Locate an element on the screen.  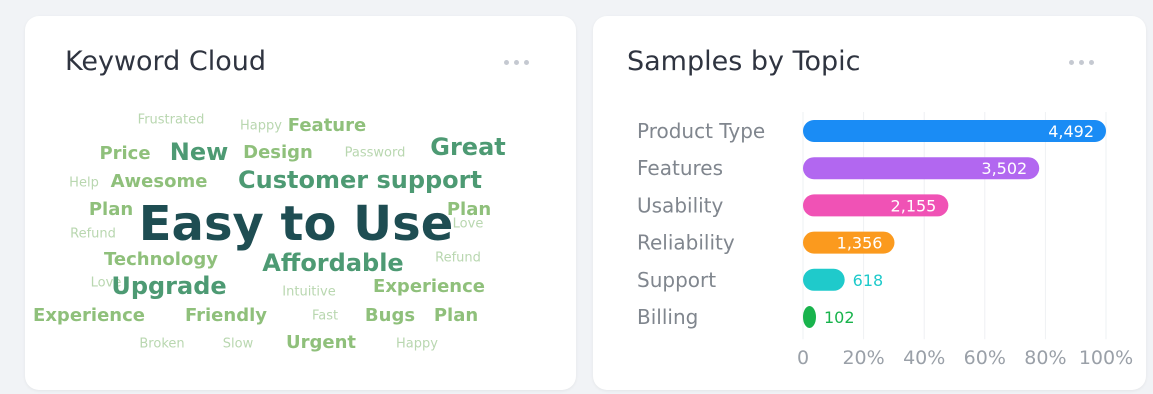
keyword-word: Price is located at coordinates (124, 154).